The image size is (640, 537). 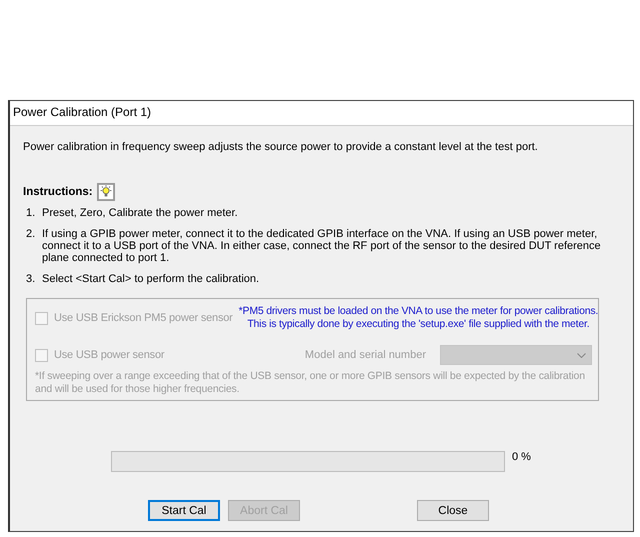 I want to click on checkbox-label: Use USB power sensor, so click(x=109, y=355).